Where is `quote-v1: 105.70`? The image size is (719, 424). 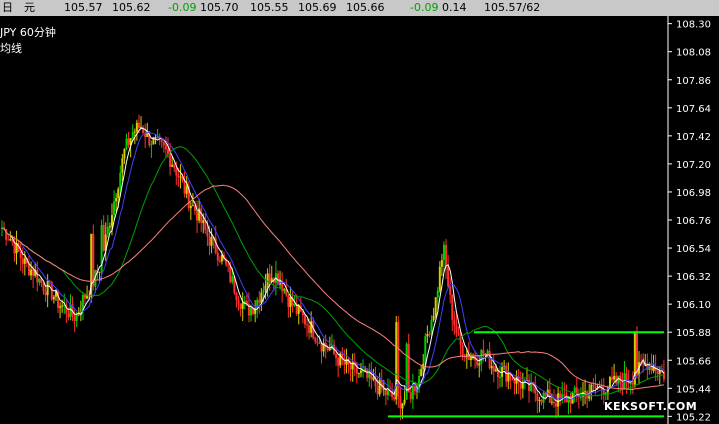
quote-v1: 105.70 is located at coordinates (219, 7).